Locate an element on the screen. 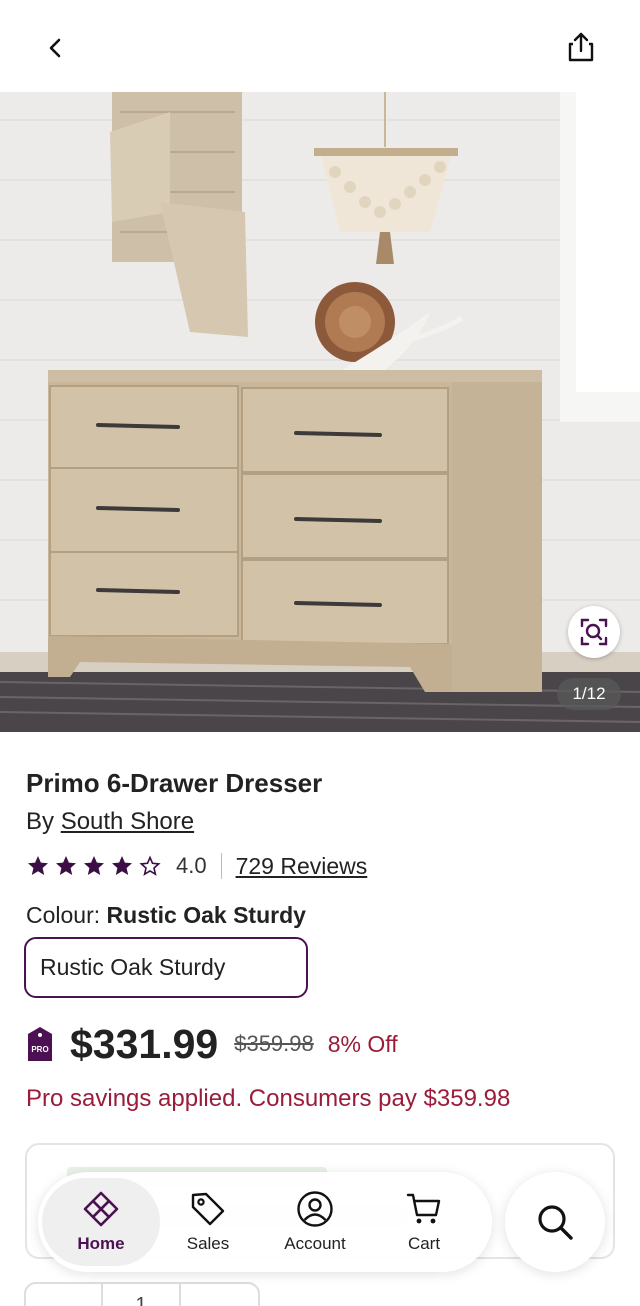 The width and height of the screenshot is (640, 1306). nav-sales: Sales is located at coordinates (208, 1222).